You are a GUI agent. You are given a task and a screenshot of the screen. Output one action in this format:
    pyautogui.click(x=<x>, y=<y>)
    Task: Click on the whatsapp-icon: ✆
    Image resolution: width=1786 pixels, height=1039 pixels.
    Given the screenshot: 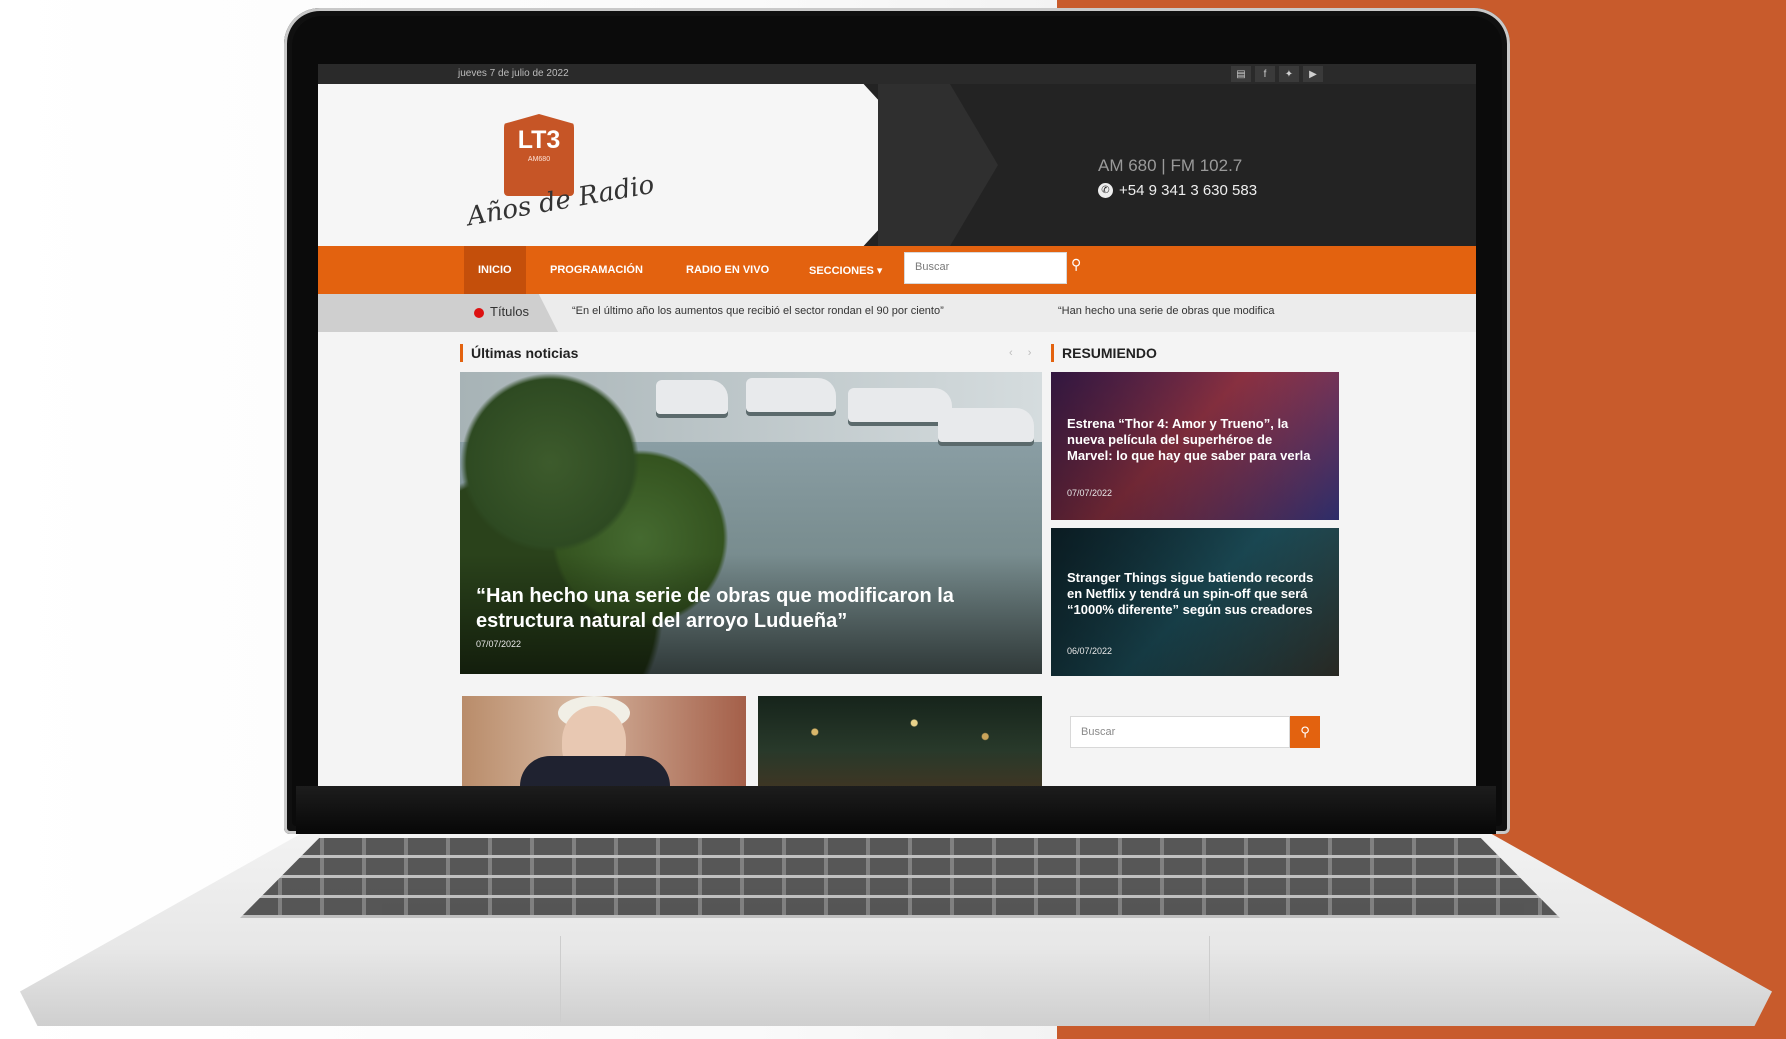 What is the action you would take?
    pyautogui.click(x=1105, y=190)
    